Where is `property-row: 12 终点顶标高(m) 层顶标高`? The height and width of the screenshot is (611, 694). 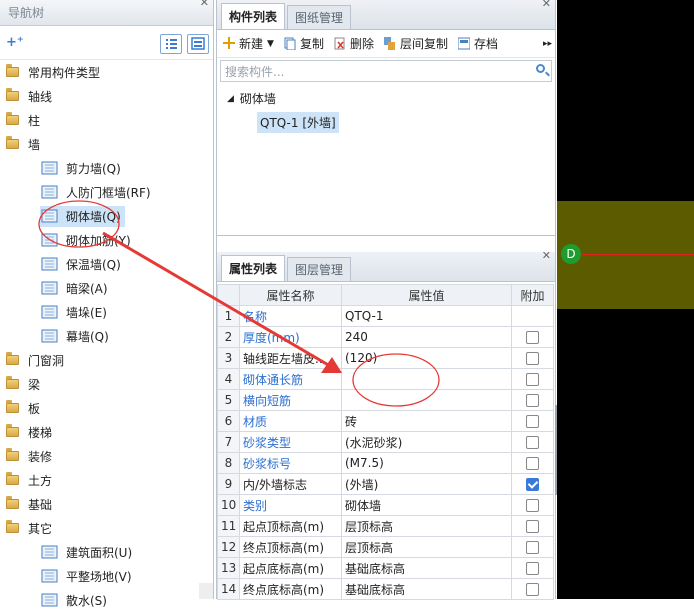
property-row: 12 终点顶标高(m) 层顶标高 is located at coordinates (385, 547).